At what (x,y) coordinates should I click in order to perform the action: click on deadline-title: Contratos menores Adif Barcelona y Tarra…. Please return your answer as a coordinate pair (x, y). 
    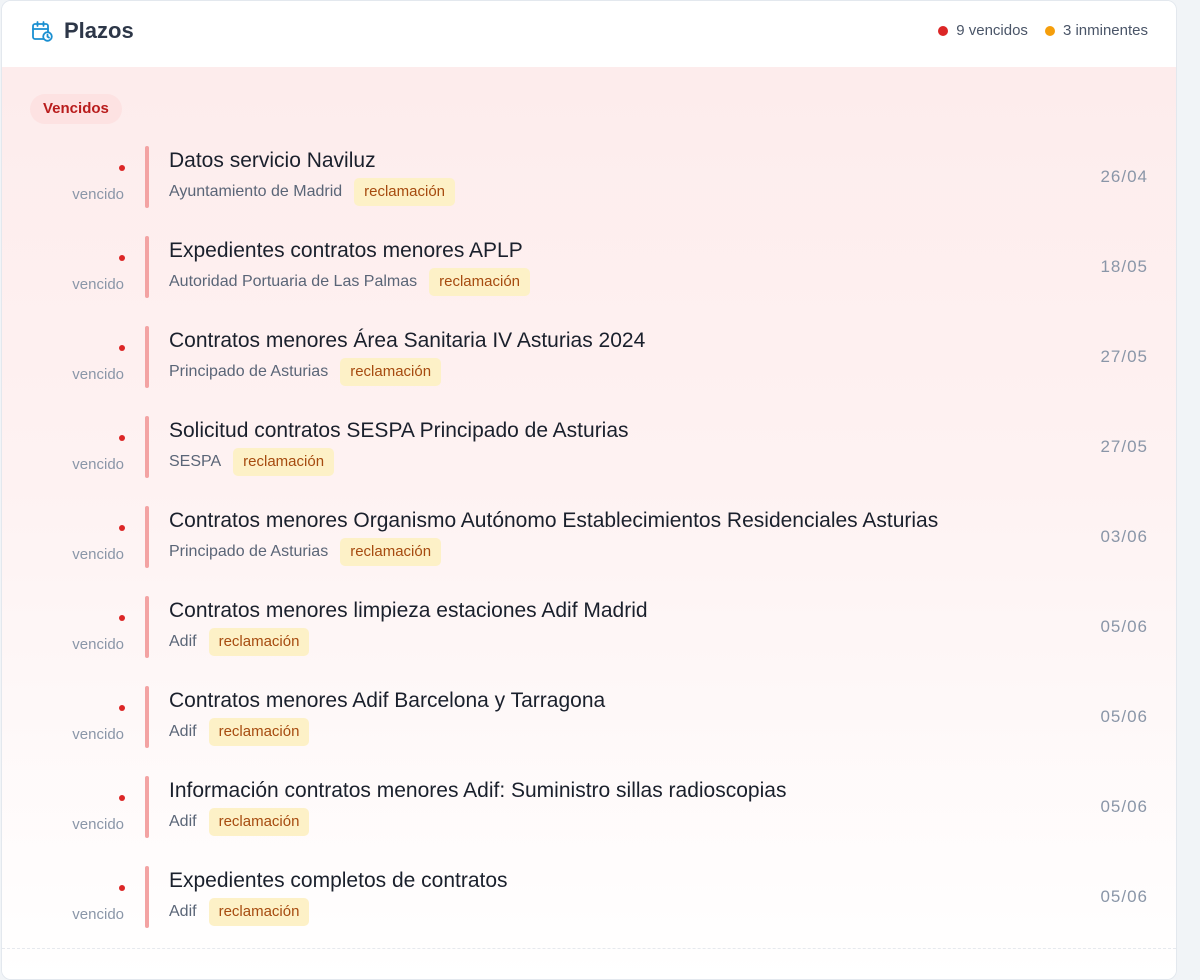
    Looking at the image, I should click on (387, 701).